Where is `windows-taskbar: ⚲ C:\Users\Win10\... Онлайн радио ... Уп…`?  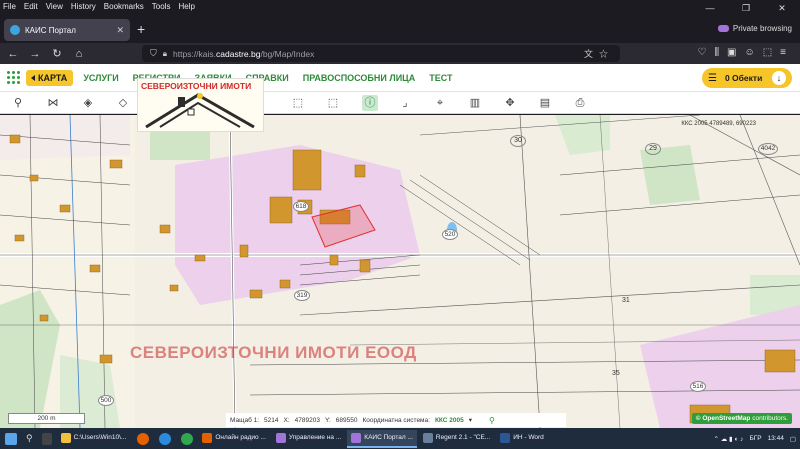 windows-taskbar: ⚲ C:\Users\Win10\... Онлайн радио ... Уп… is located at coordinates (400, 438).